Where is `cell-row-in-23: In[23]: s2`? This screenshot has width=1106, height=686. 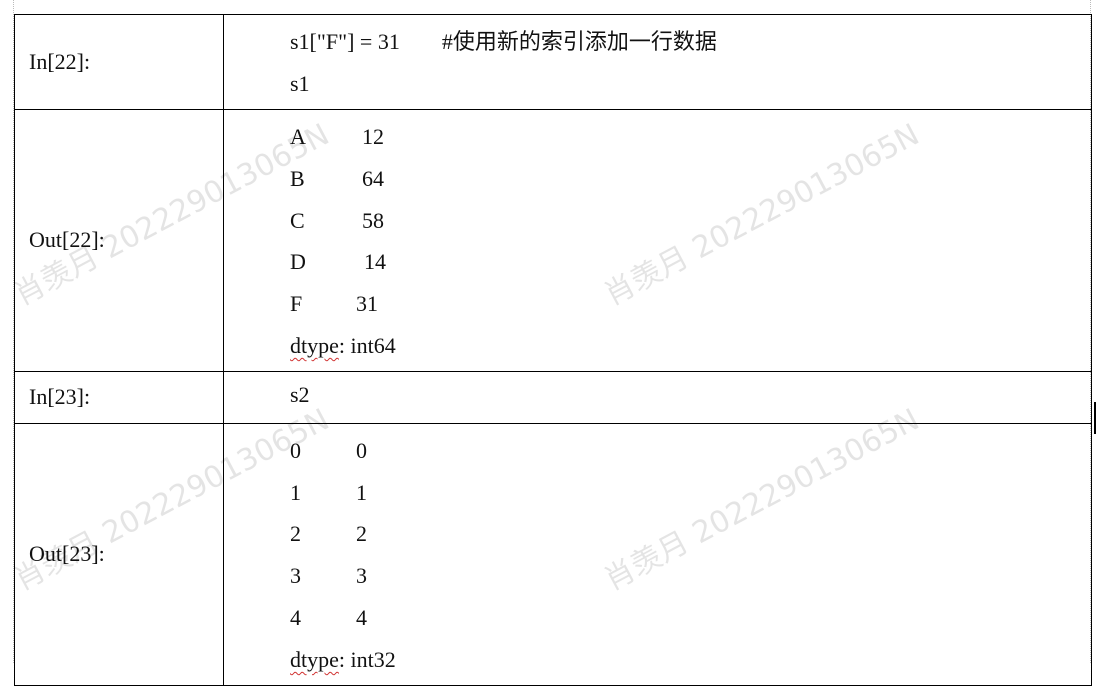
cell-row-in-23: In[23]: s2 is located at coordinates (553, 397).